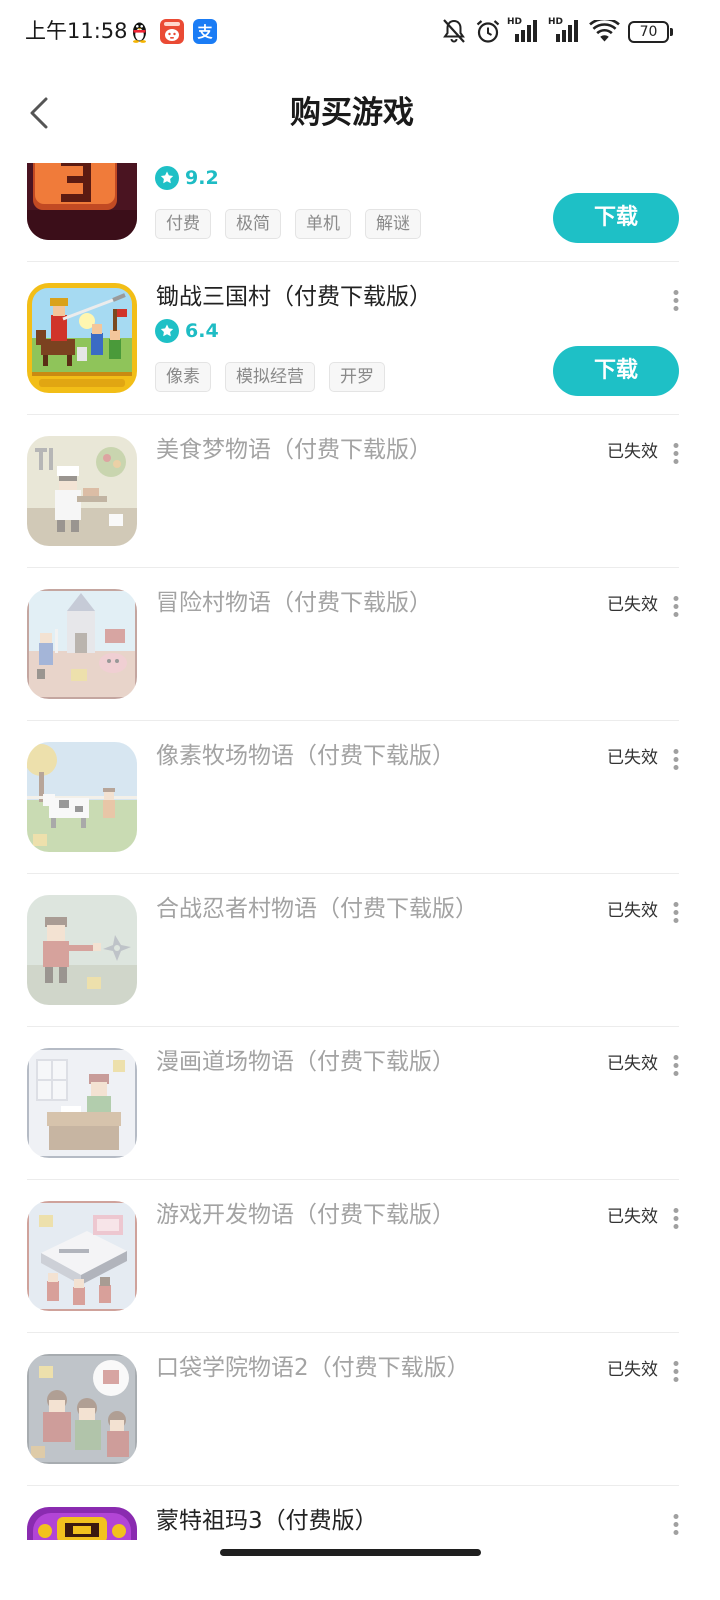 This screenshot has width=720, height=1600. I want to click on game-row: 漫画道场物语（付费下载版） 已失效, so click(360, 1103).